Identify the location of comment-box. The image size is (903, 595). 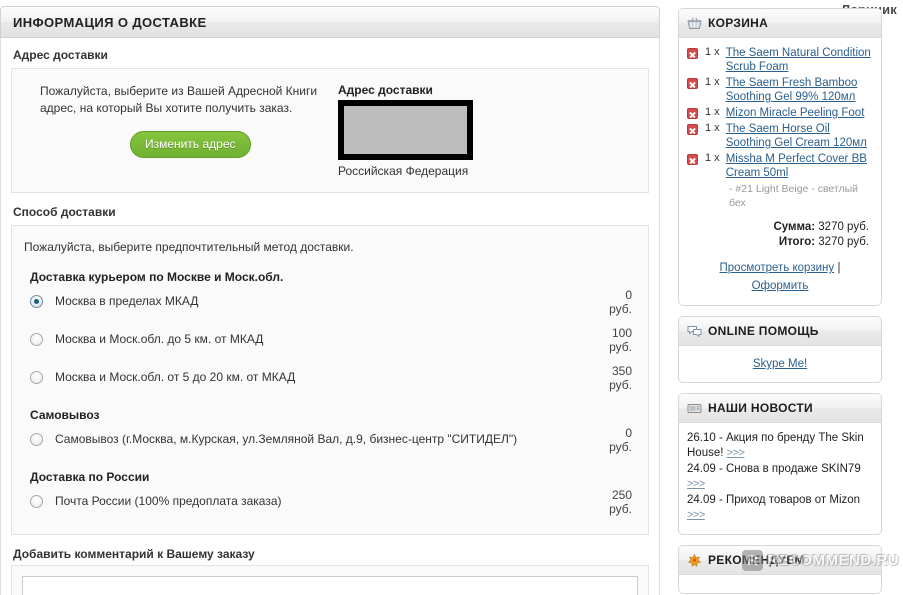
(330, 580).